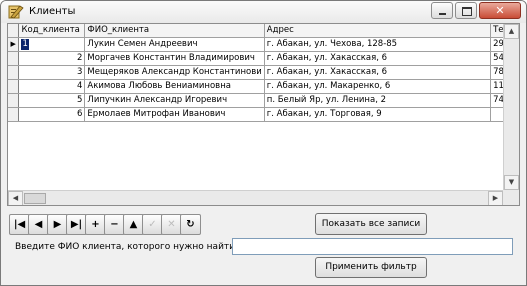 The height and width of the screenshot is (286, 527). Describe the element at coordinates (15, 198) in the screenshot. I see `scroll-left-button: ◀` at that location.